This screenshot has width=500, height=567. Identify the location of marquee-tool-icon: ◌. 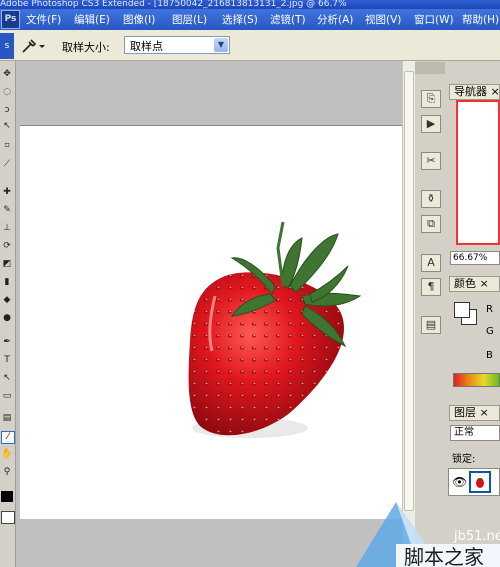
(7, 92).